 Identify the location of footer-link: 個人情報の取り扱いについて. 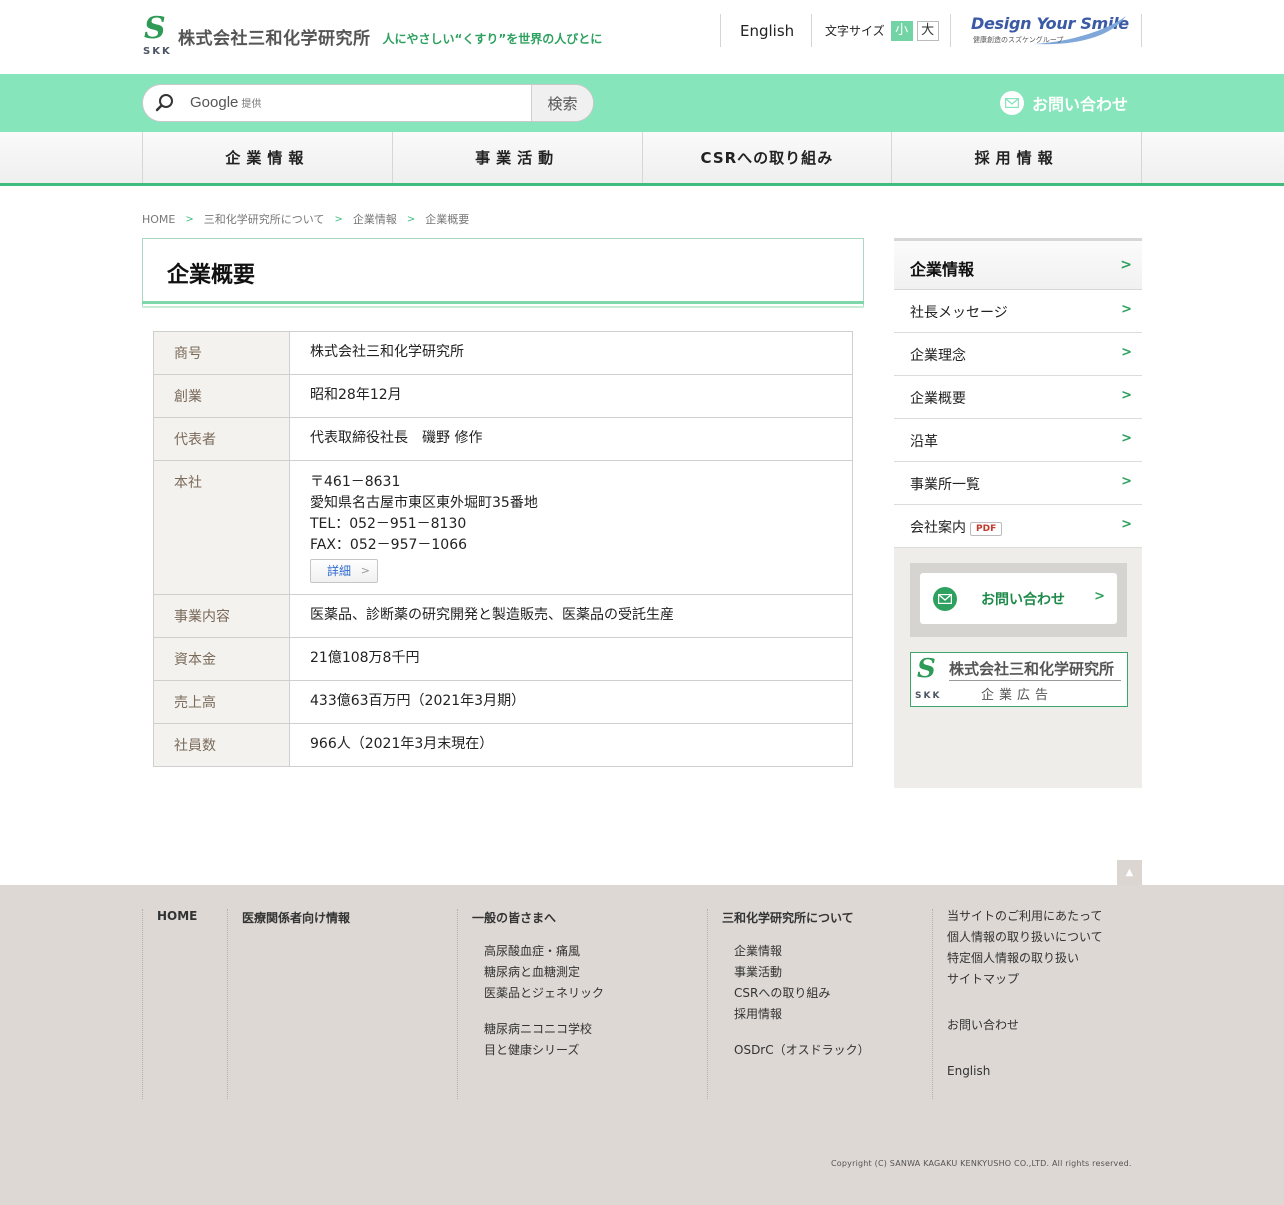
(1044, 937).